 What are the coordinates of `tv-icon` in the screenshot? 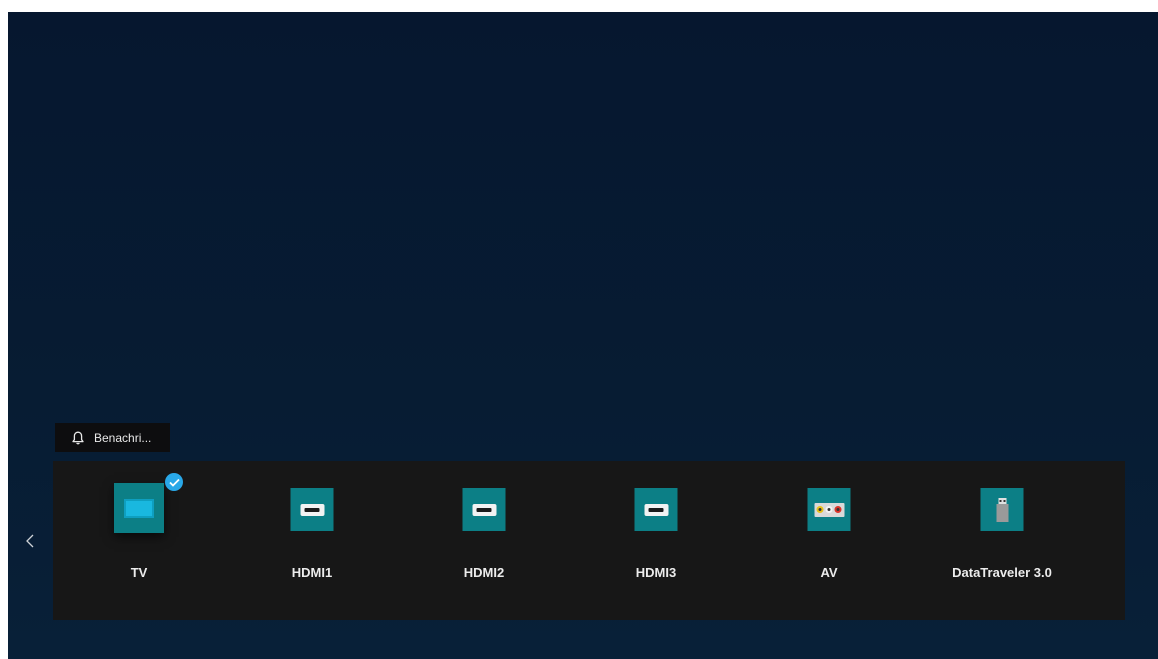 It's located at (139, 508).